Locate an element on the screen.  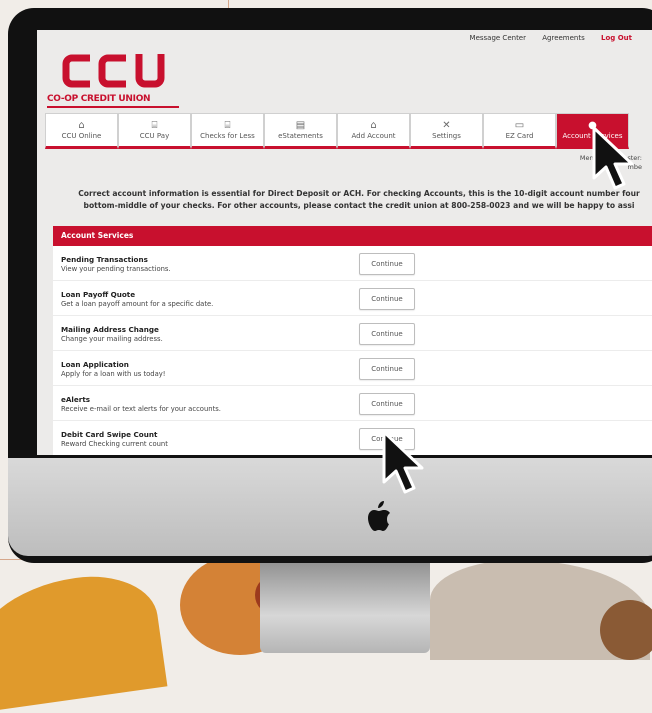
monitor-stand is located at coordinates (345, 606).